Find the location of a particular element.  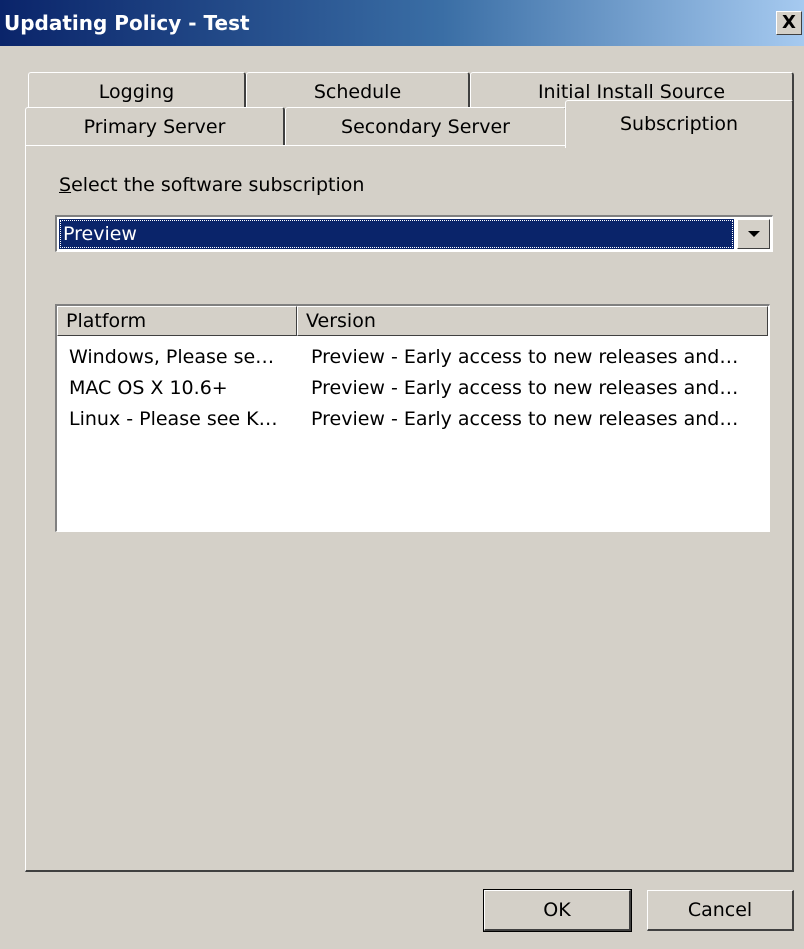

tab-subscription: Subscription is located at coordinates (679, 124).